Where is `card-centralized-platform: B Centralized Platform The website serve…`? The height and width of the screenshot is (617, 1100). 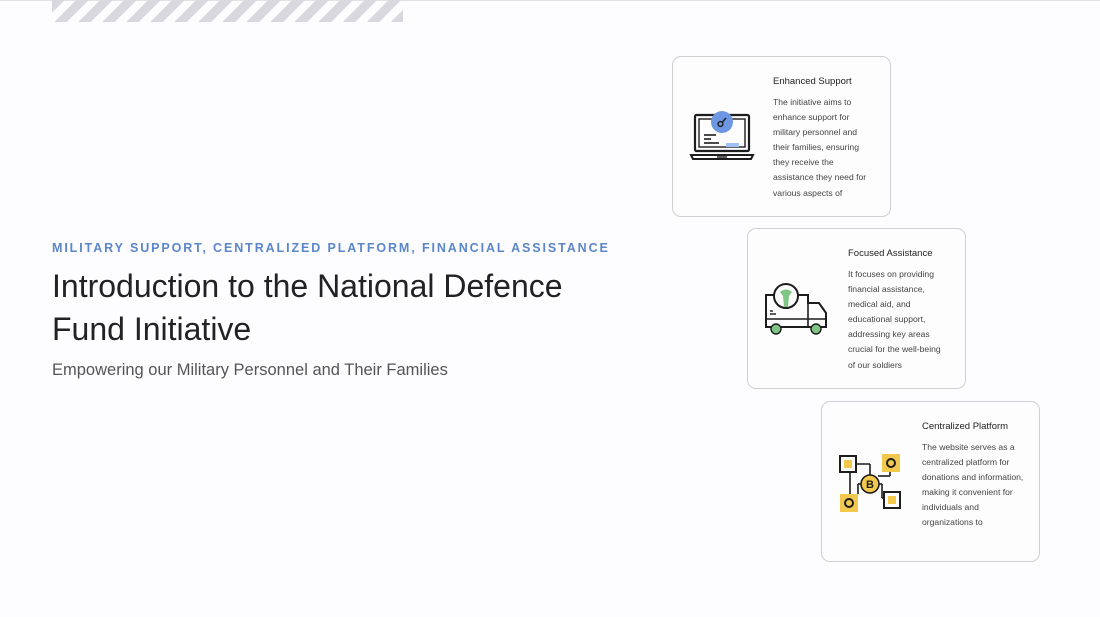 card-centralized-platform: B Centralized Platform The website serve… is located at coordinates (930, 481).